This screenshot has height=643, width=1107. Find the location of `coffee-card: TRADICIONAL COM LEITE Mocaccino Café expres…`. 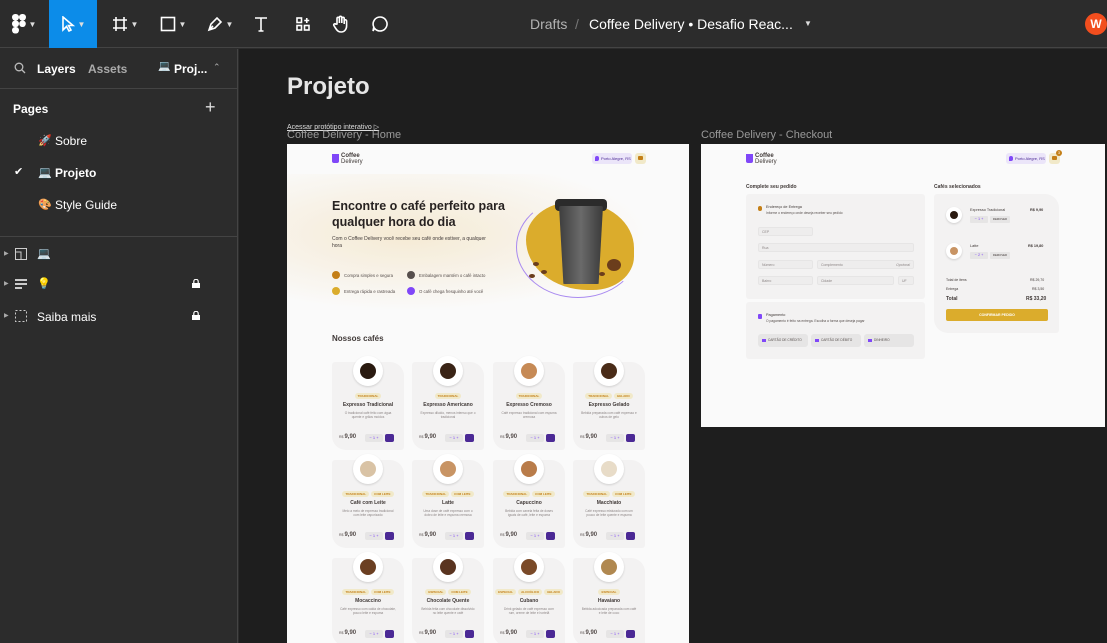

coffee-card: TRADICIONAL COM LEITE Mocaccino Café expres… is located at coordinates (368, 597).